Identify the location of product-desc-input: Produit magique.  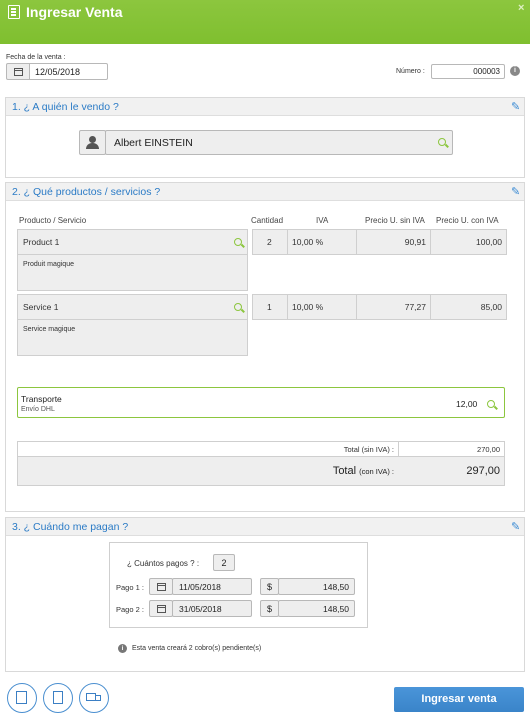
(132, 272).